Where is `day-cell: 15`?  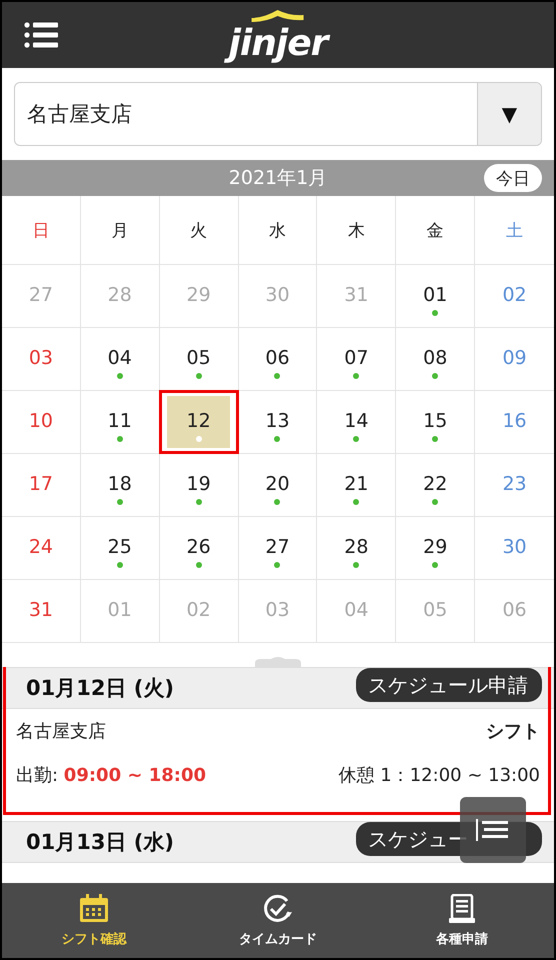 day-cell: 15 is located at coordinates (435, 422).